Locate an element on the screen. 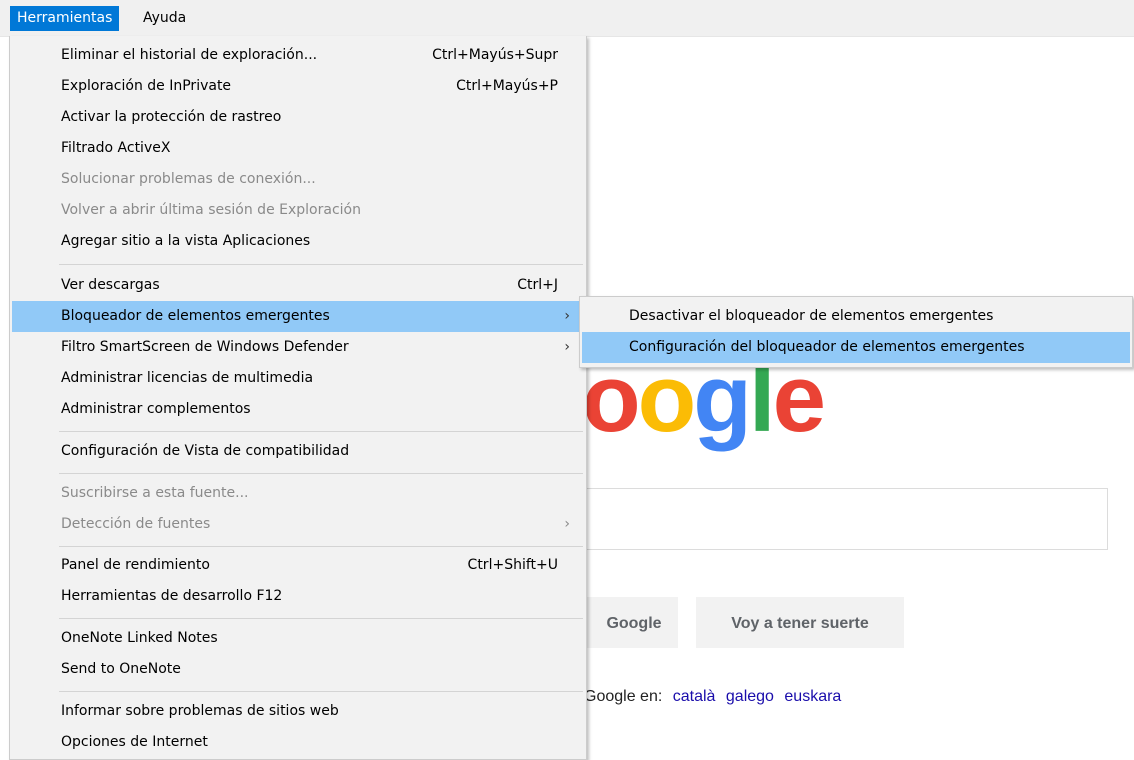 The image size is (1134, 760). menu-item-shortcut: Ctrl+Mayús+Supr is located at coordinates (495, 55).